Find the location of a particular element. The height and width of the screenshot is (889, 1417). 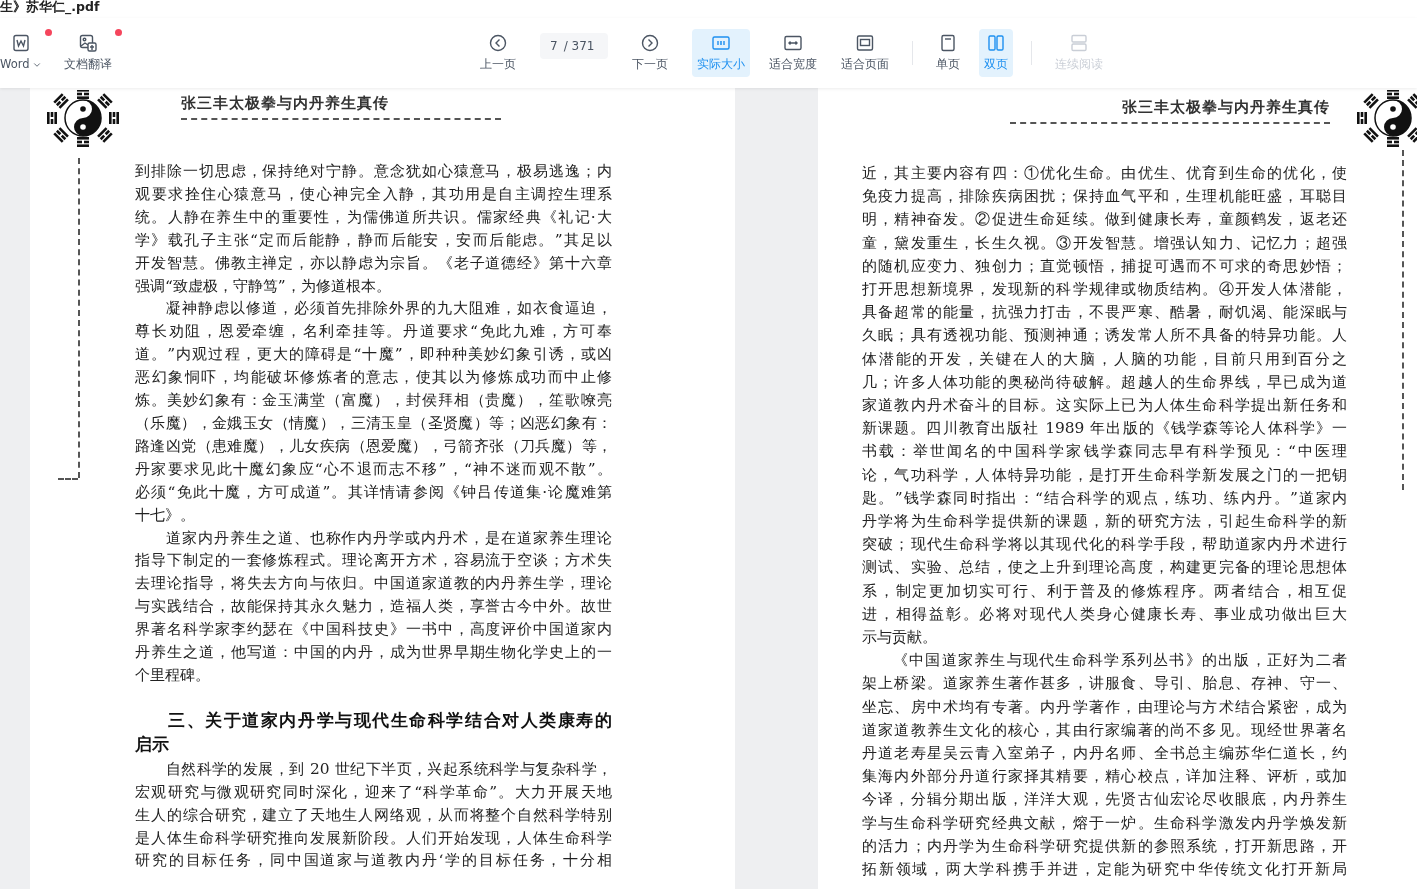

fit-page-icon is located at coordinates (865, 42).